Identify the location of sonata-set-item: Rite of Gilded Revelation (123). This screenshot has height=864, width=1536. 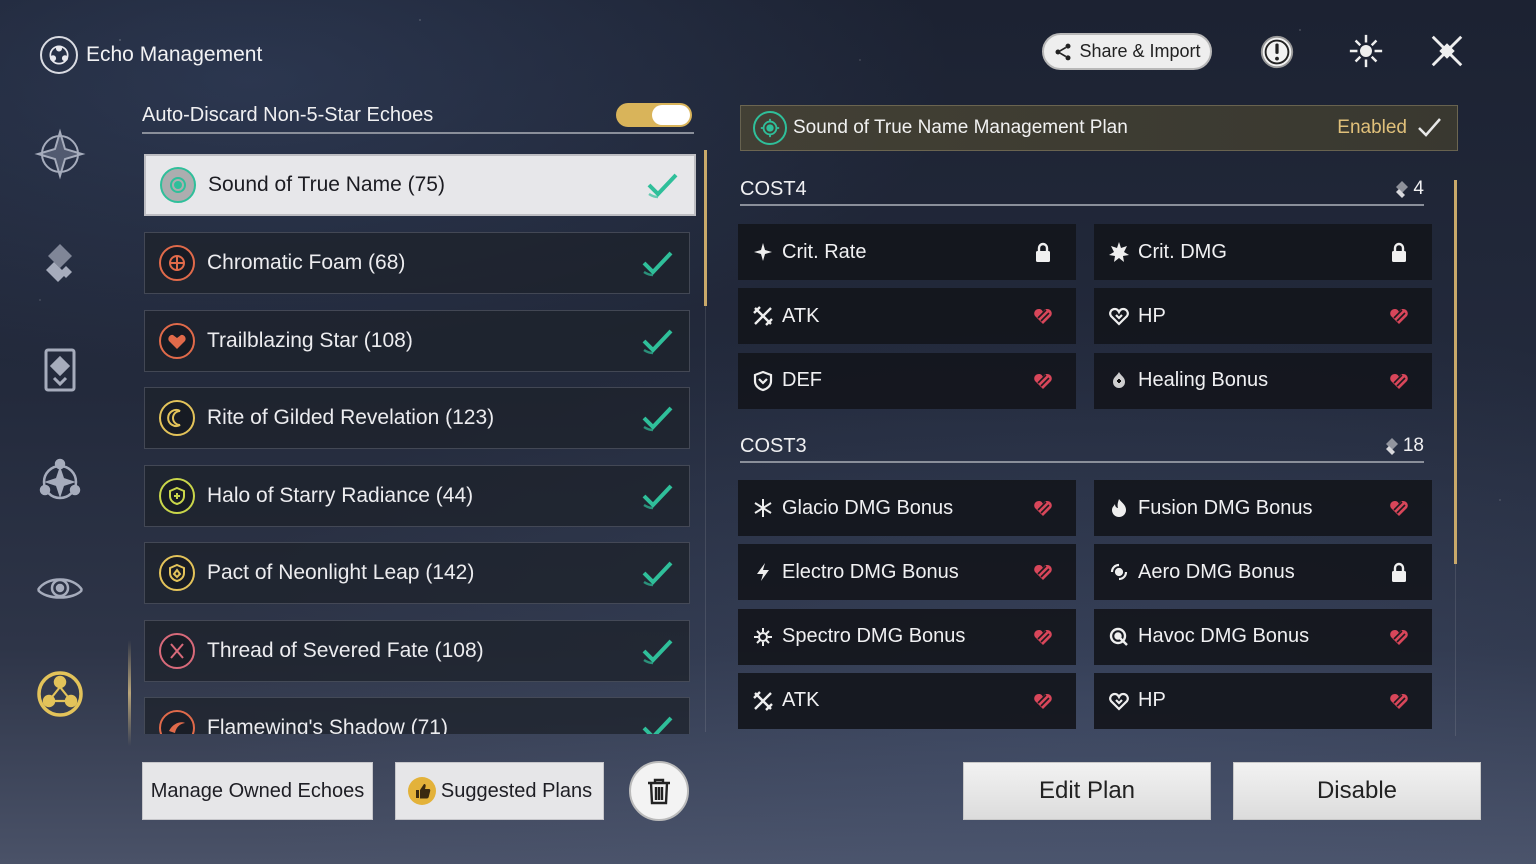
(417, 418).